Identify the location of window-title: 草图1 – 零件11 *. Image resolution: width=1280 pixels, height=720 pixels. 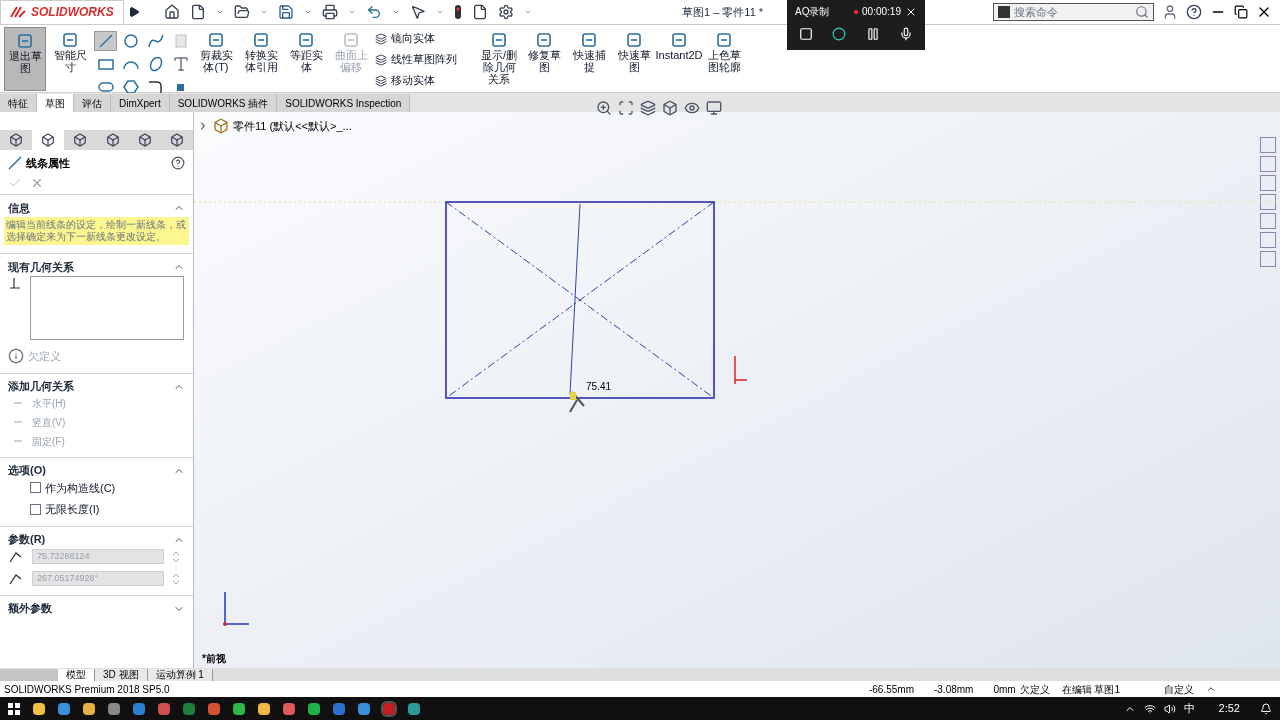
(723, 12).